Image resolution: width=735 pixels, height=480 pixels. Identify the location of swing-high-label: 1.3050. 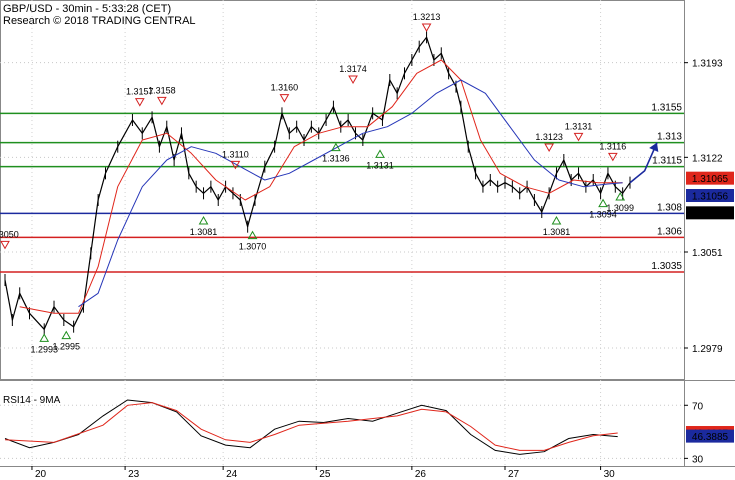
(9, 234).